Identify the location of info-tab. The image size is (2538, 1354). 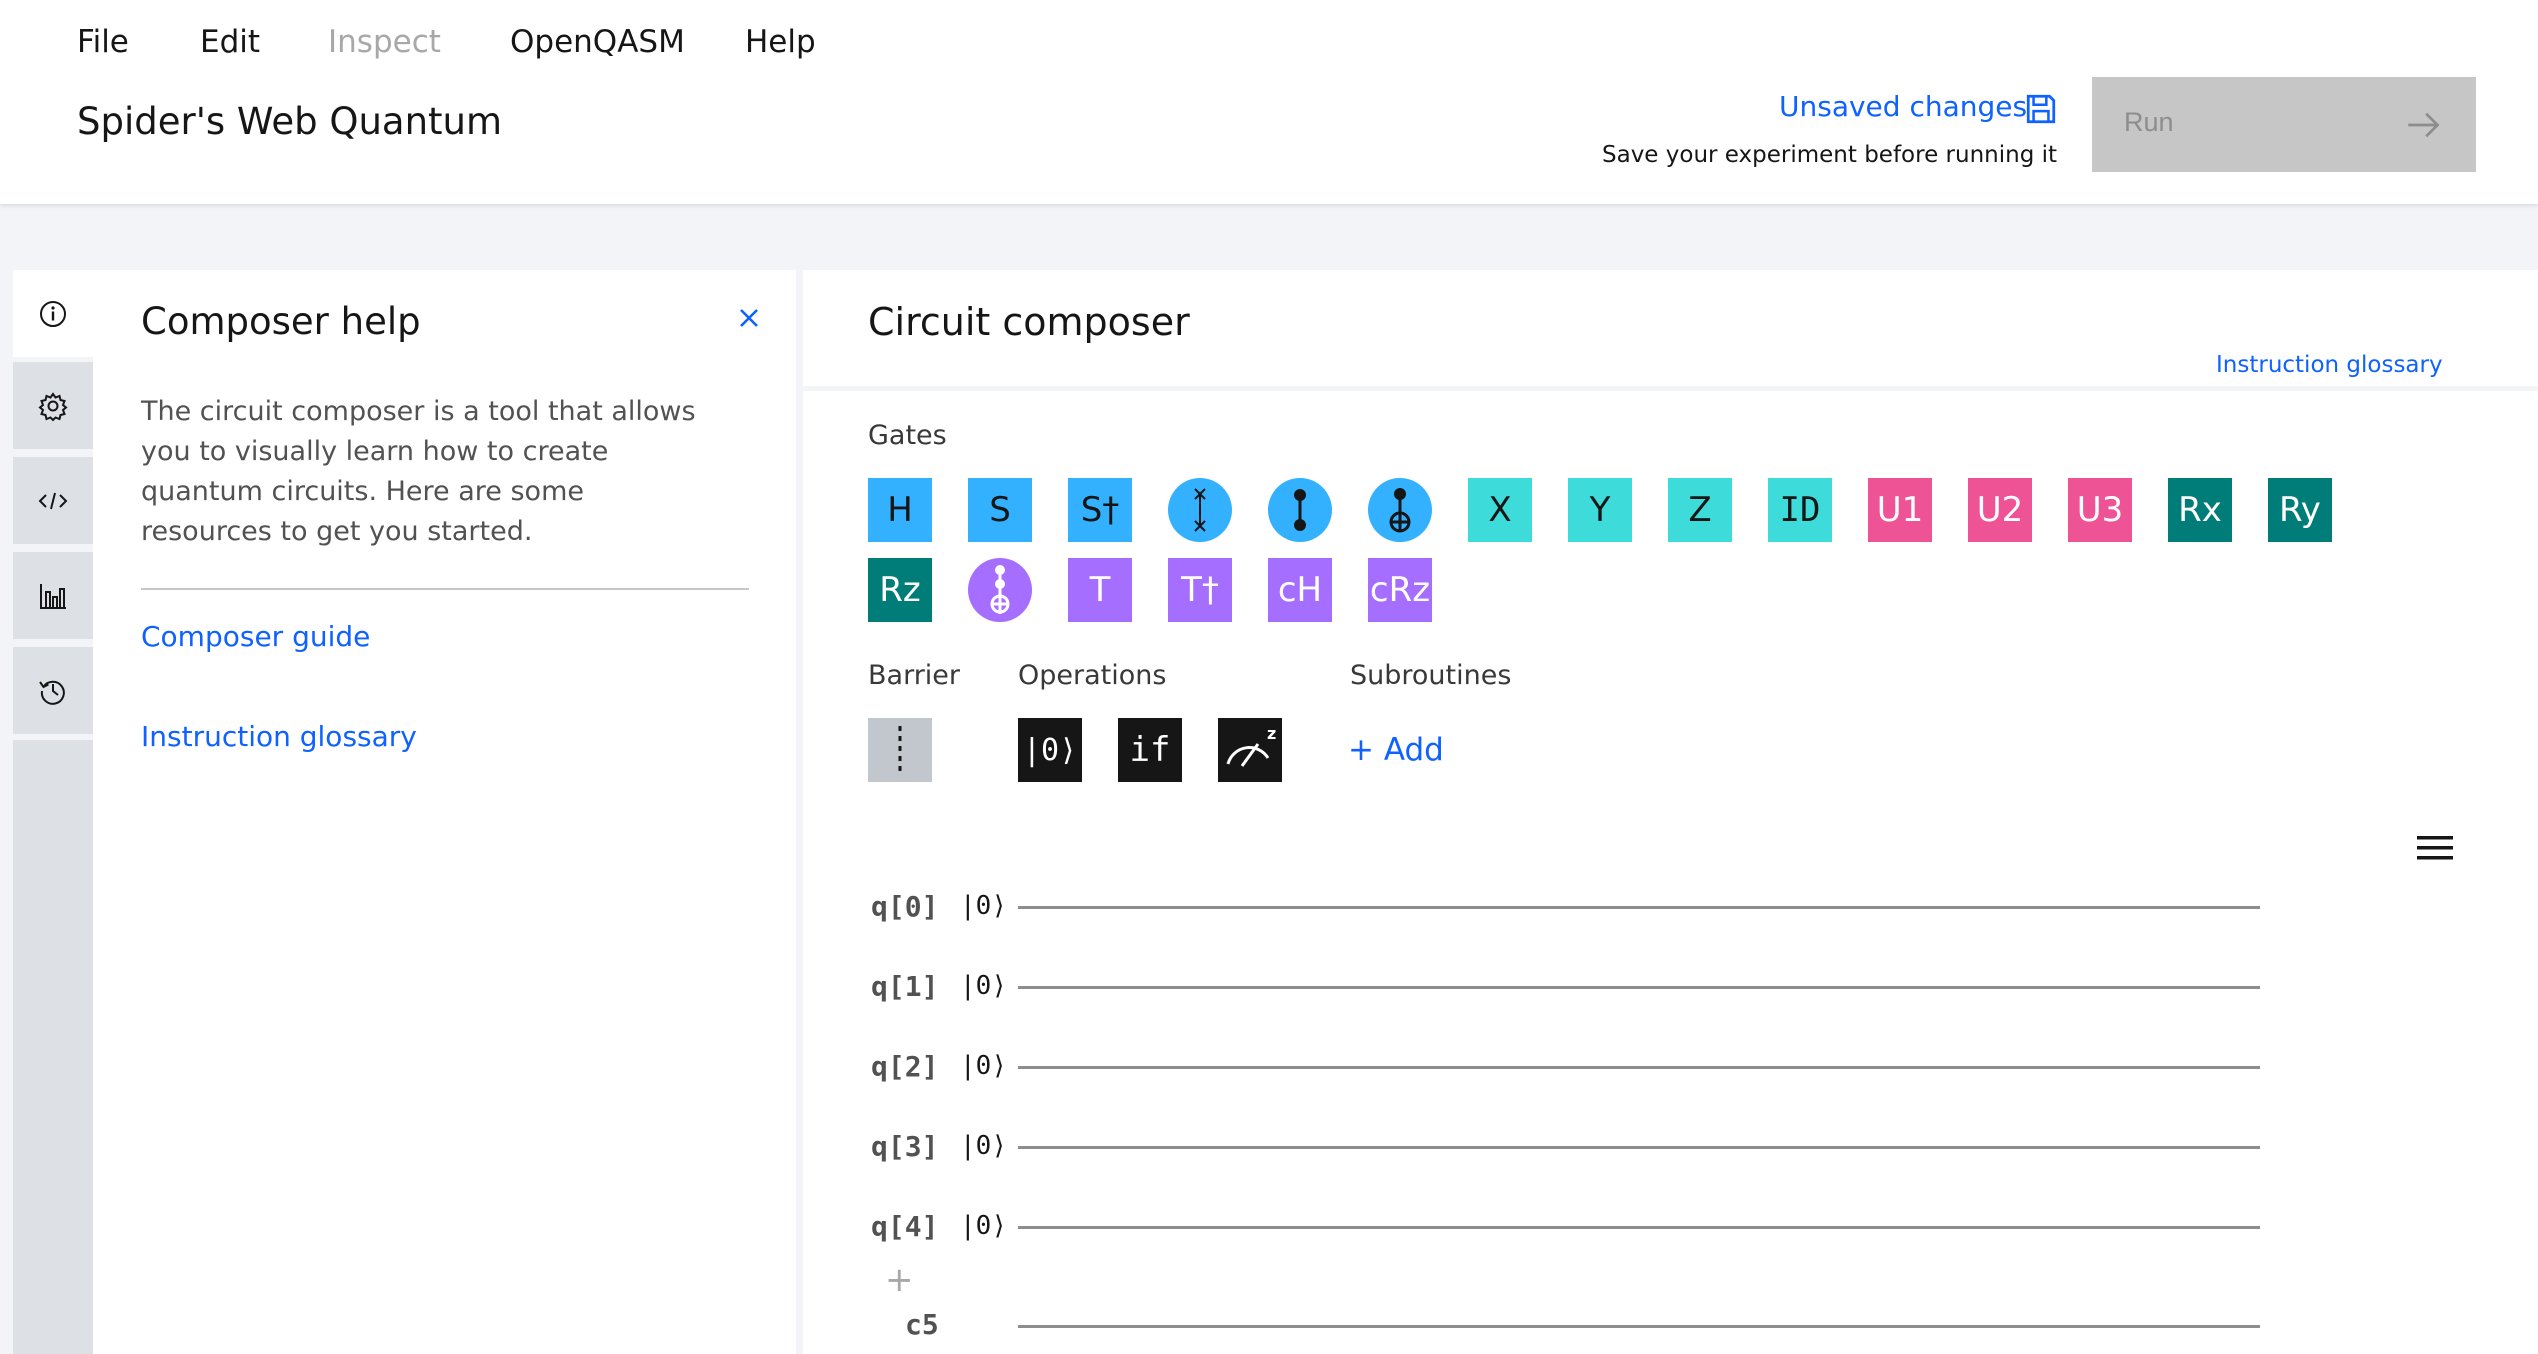
(53, 313).